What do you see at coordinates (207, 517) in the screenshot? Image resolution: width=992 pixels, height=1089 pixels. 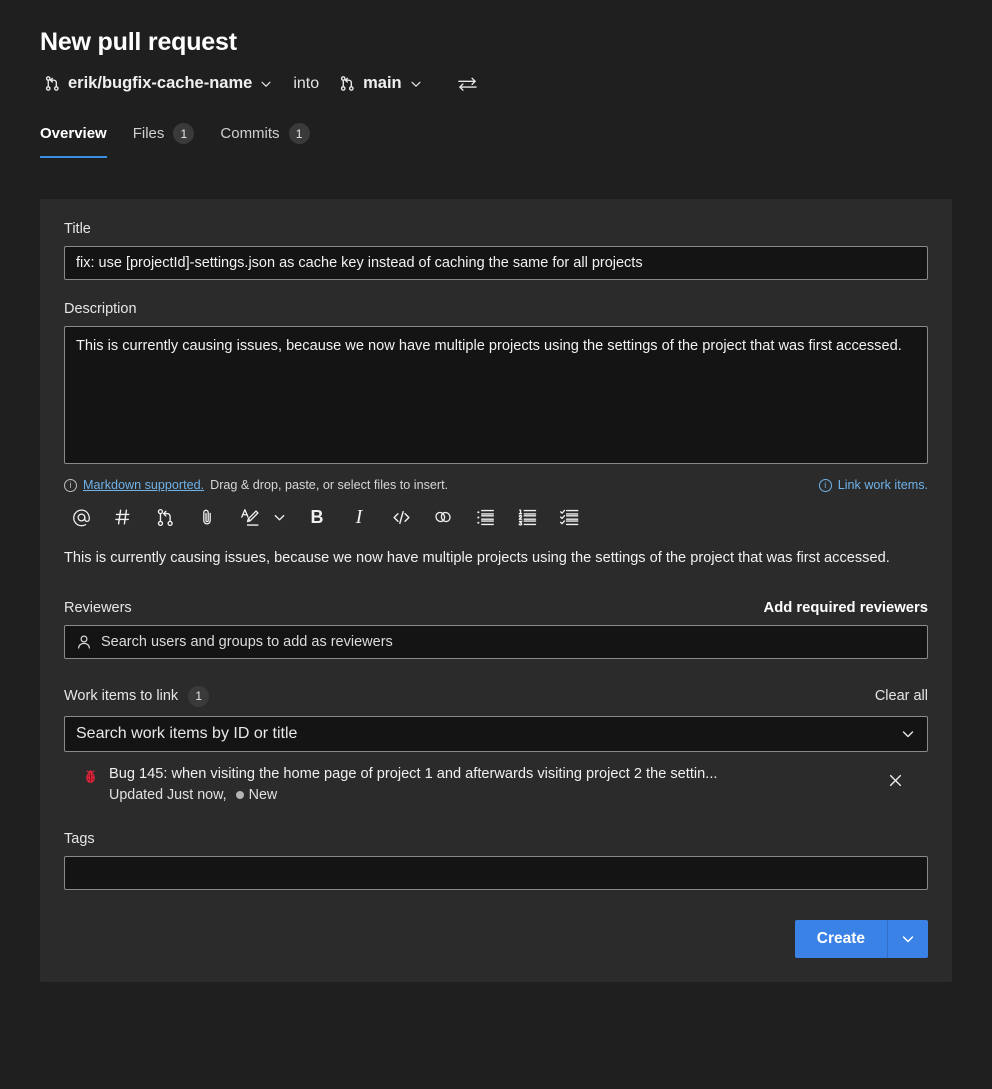 I see `attachment-paperclip-icon` at bounding box center [207, 517].